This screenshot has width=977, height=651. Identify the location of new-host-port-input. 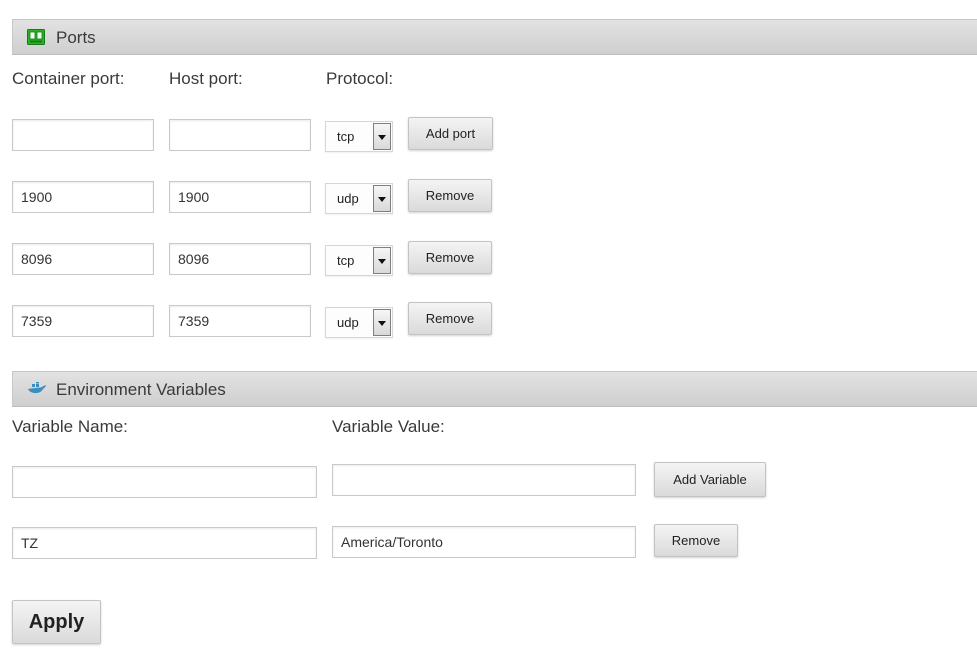
(240, 135).